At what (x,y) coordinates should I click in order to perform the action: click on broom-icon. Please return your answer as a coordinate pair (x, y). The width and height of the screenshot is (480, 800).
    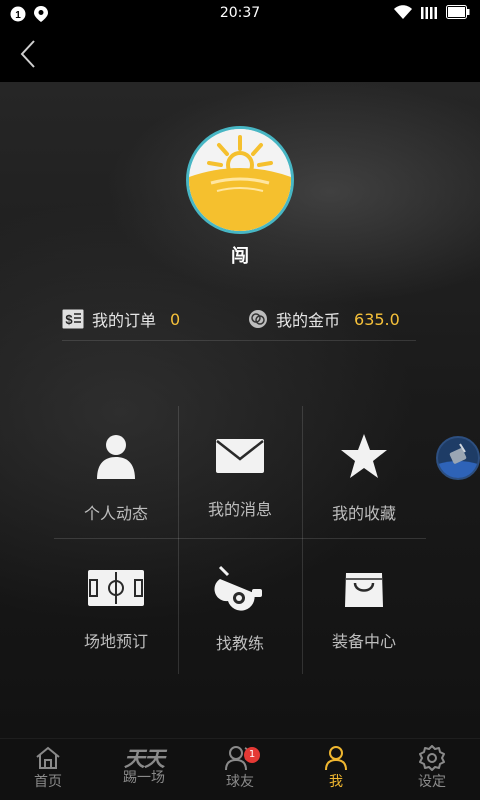
    Looking at the image, I should click on (458, 460).